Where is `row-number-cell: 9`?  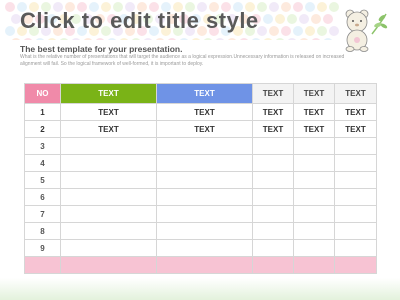
row-number-cell: 9 is located at coordinates (42, 248).